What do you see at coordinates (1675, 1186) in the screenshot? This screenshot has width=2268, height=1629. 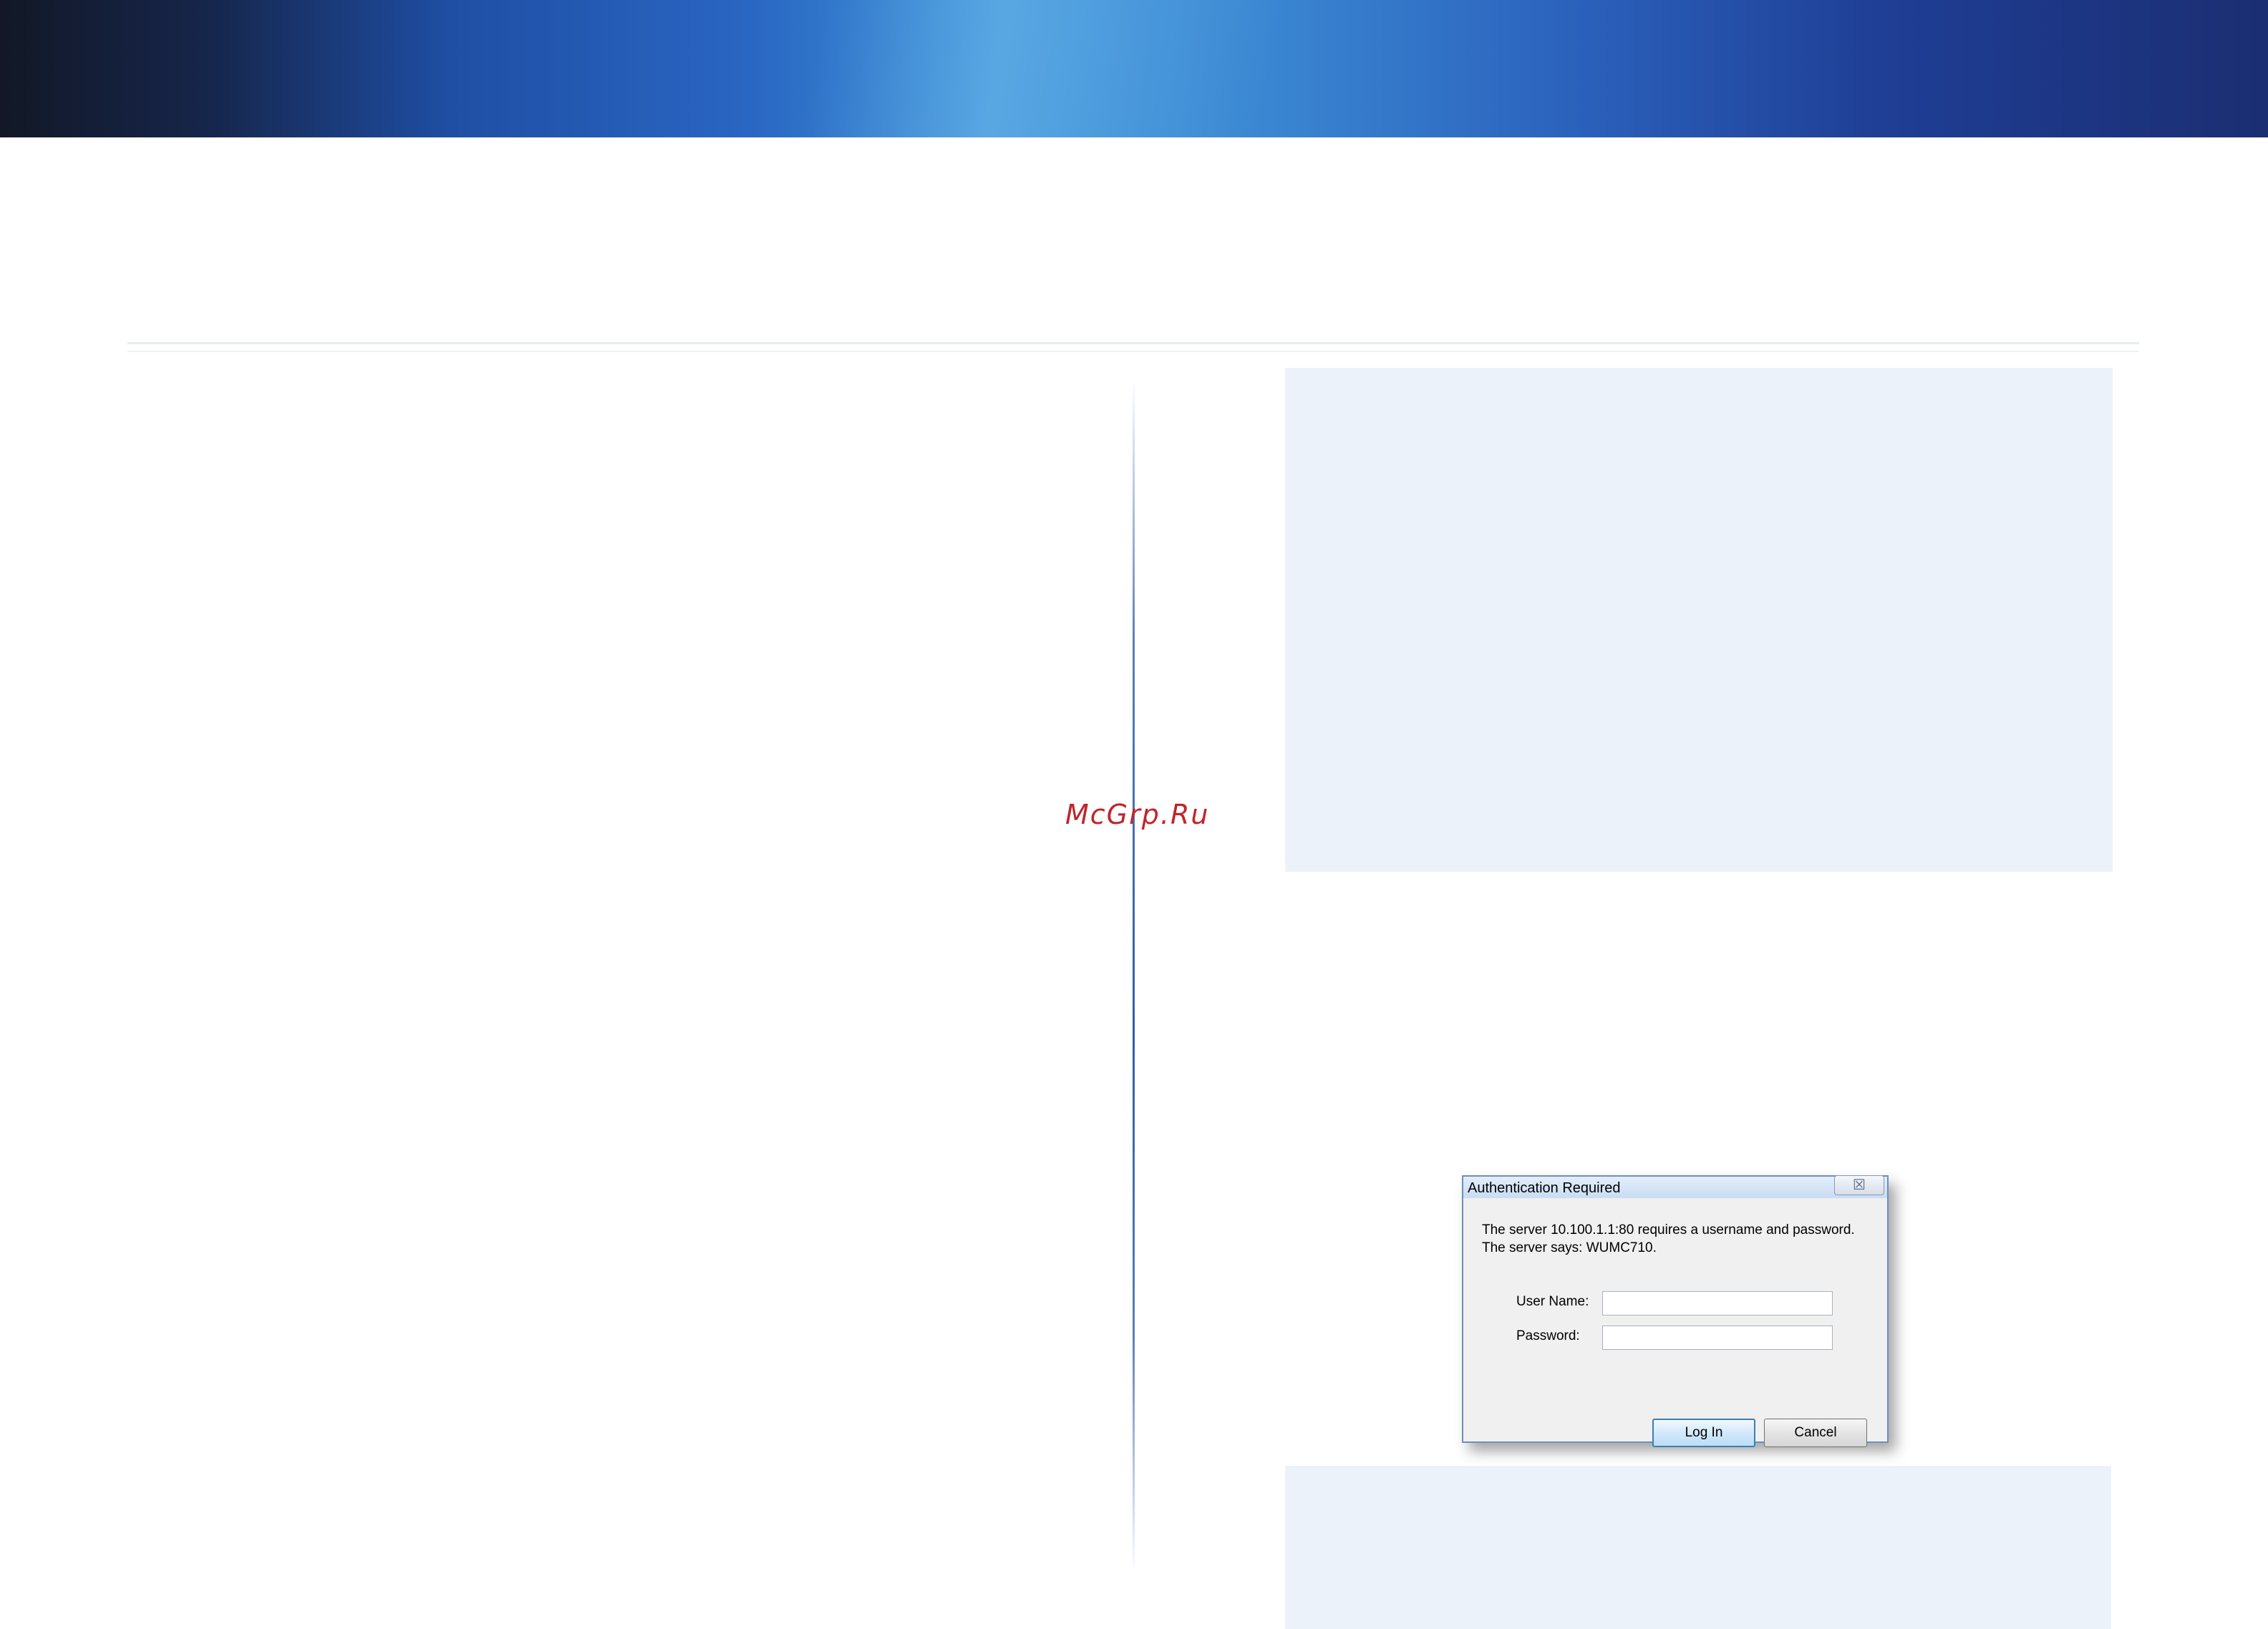 I see `dialog-titlebar: Authentication Required ☒` at bounding box center [1675, 1186].